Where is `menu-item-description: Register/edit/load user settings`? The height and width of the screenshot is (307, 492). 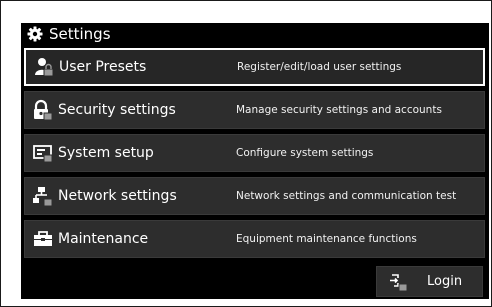
menu-item-description: Register/edit/load user settings is located at coordinates (319, 67).